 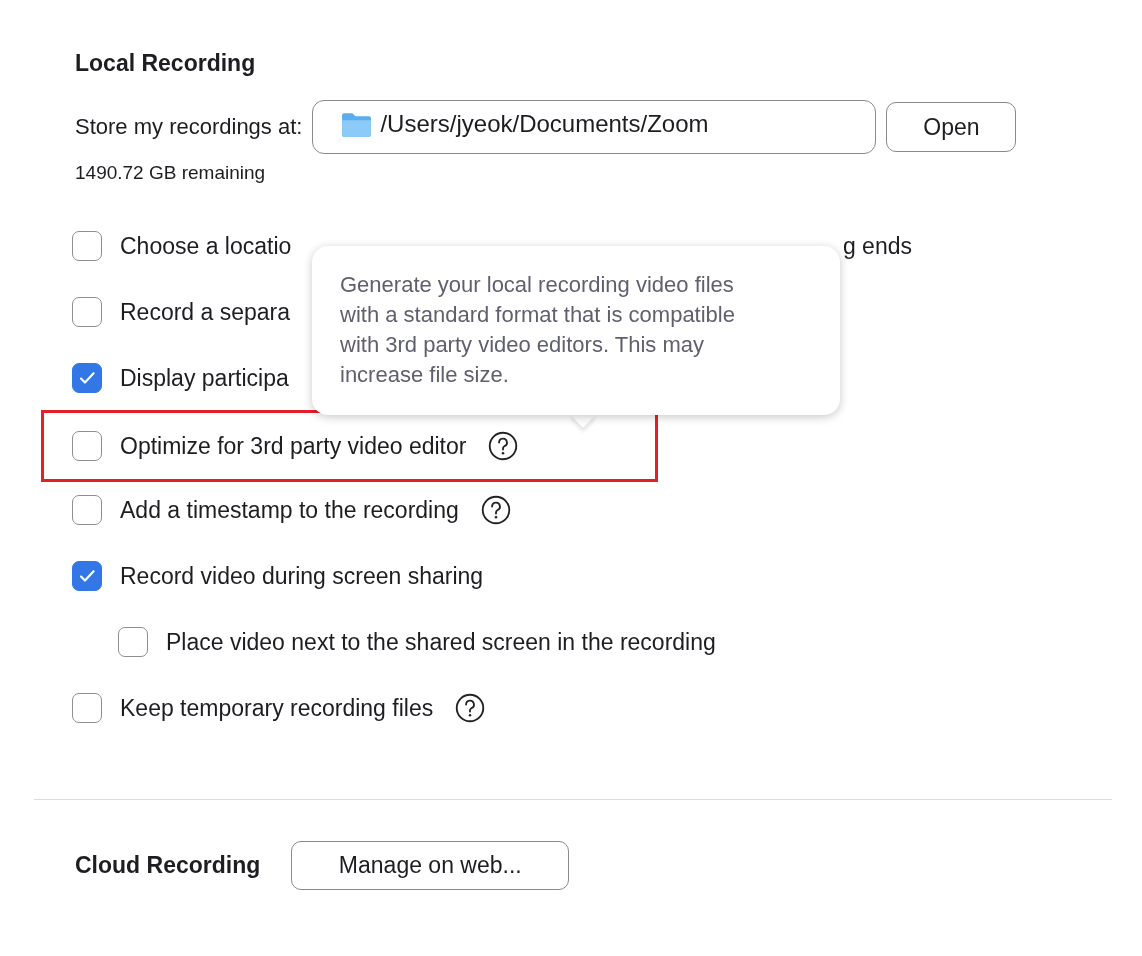 I want to click on checkbox-label: Place video next to the shared screen in the recording, so click(x=441, y=642).